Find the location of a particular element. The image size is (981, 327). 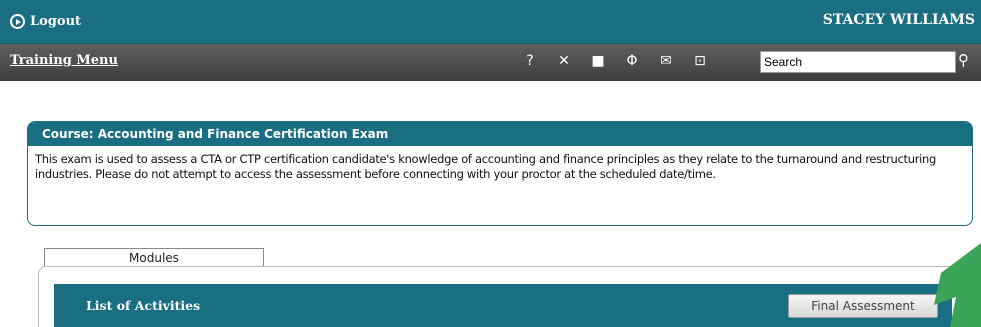

search-input is located at coordinates (858, 62).